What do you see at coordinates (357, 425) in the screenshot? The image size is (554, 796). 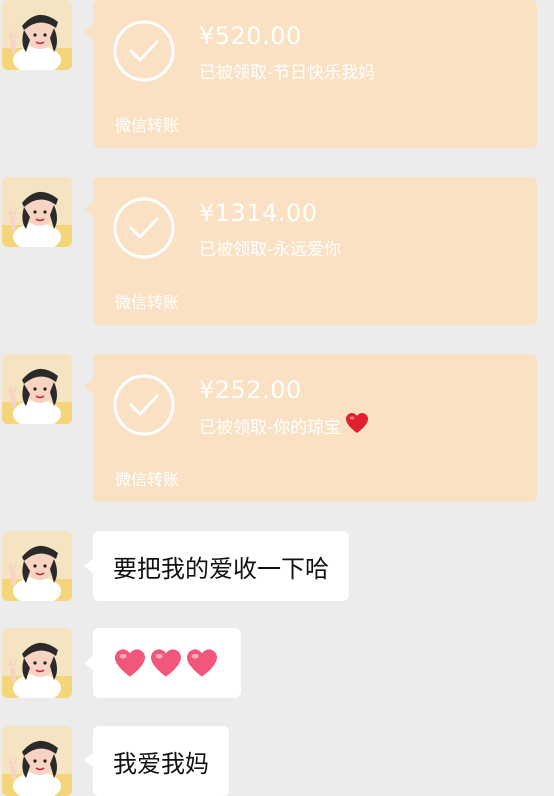 I see `red-heart-icon` at bounding box center [357, 425].